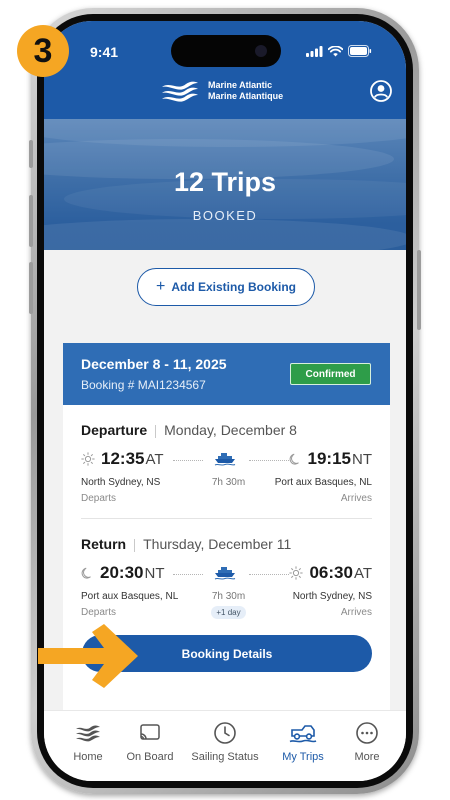  What do you see at coordinates (154, 364) in the screenshot?
I see `booking-dates: December 8 - 11, 2025` at bounding box center [154, 364].